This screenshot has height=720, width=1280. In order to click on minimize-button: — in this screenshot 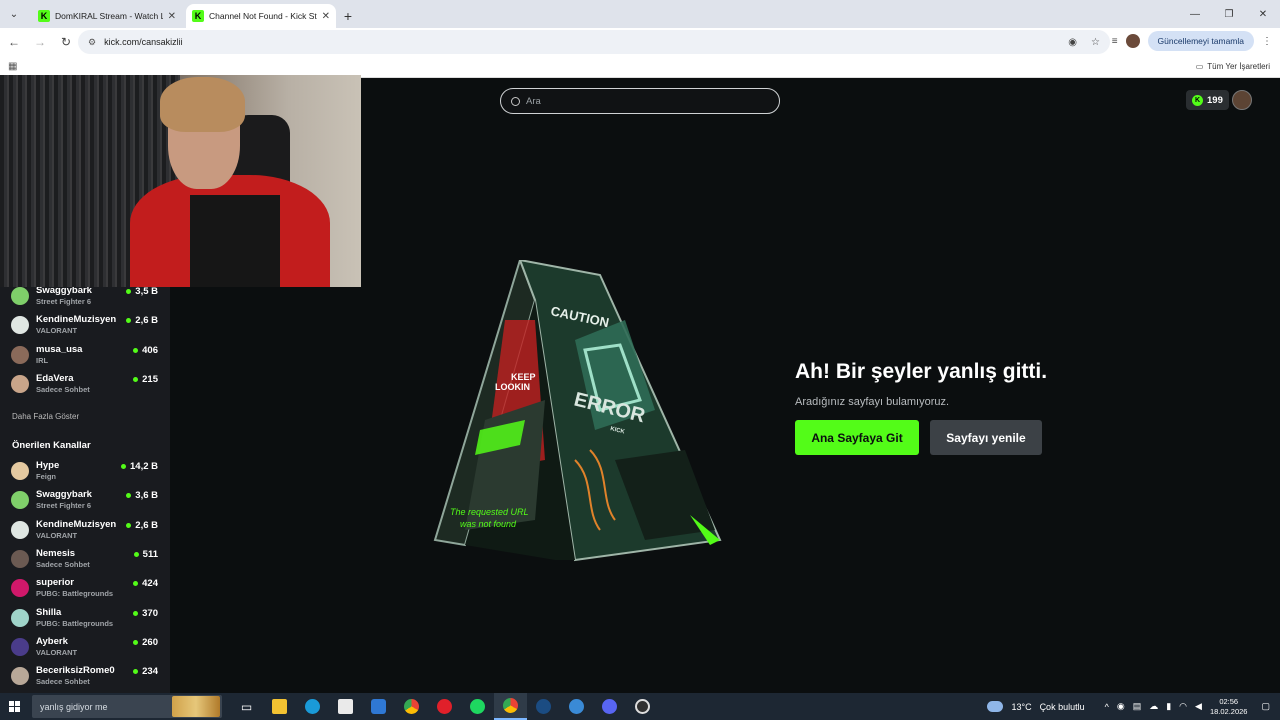, I will do `click(1195, 14)`.